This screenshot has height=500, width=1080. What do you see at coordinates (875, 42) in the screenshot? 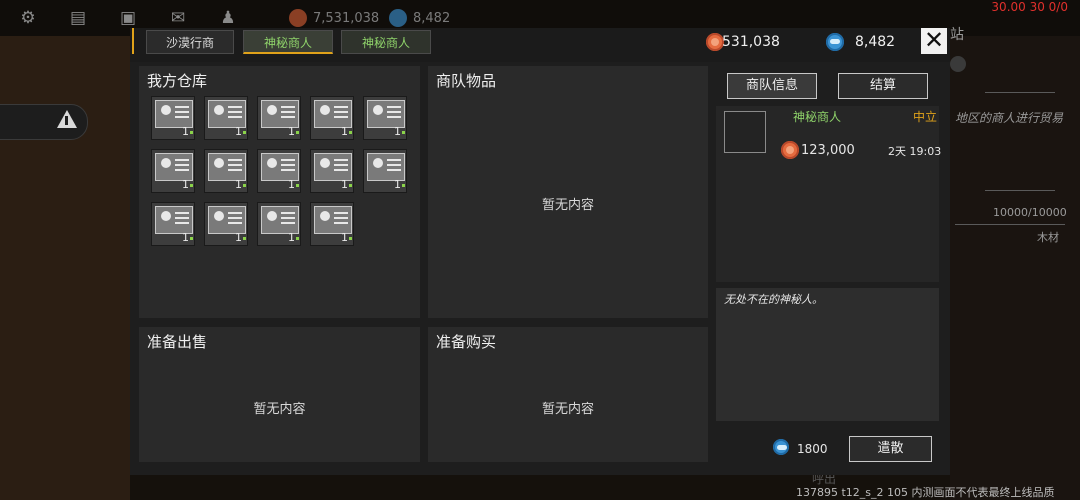
I see `gem-amount: 8,482` at bounding box center [875, 42].